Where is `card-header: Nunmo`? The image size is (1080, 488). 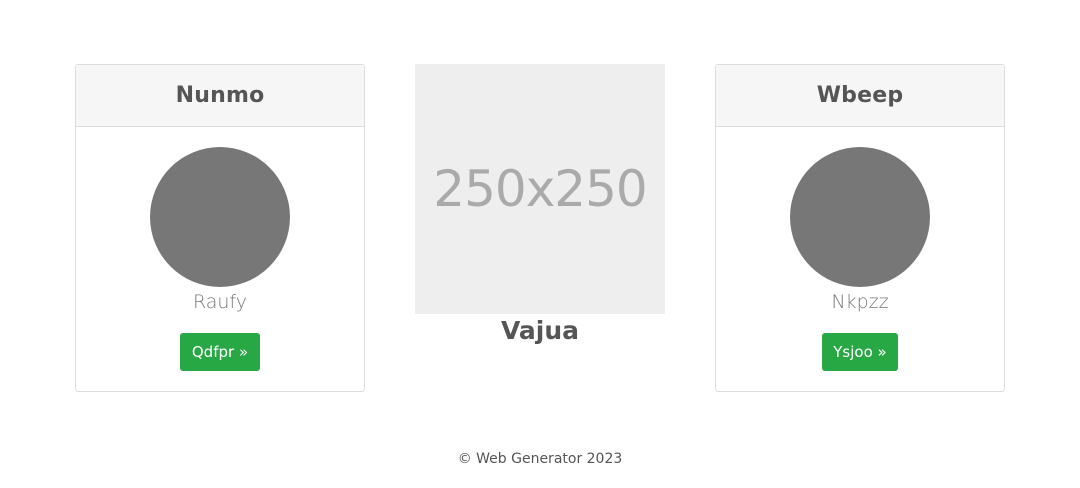 card-header: Nunmo is located at coordinates (220, 96).